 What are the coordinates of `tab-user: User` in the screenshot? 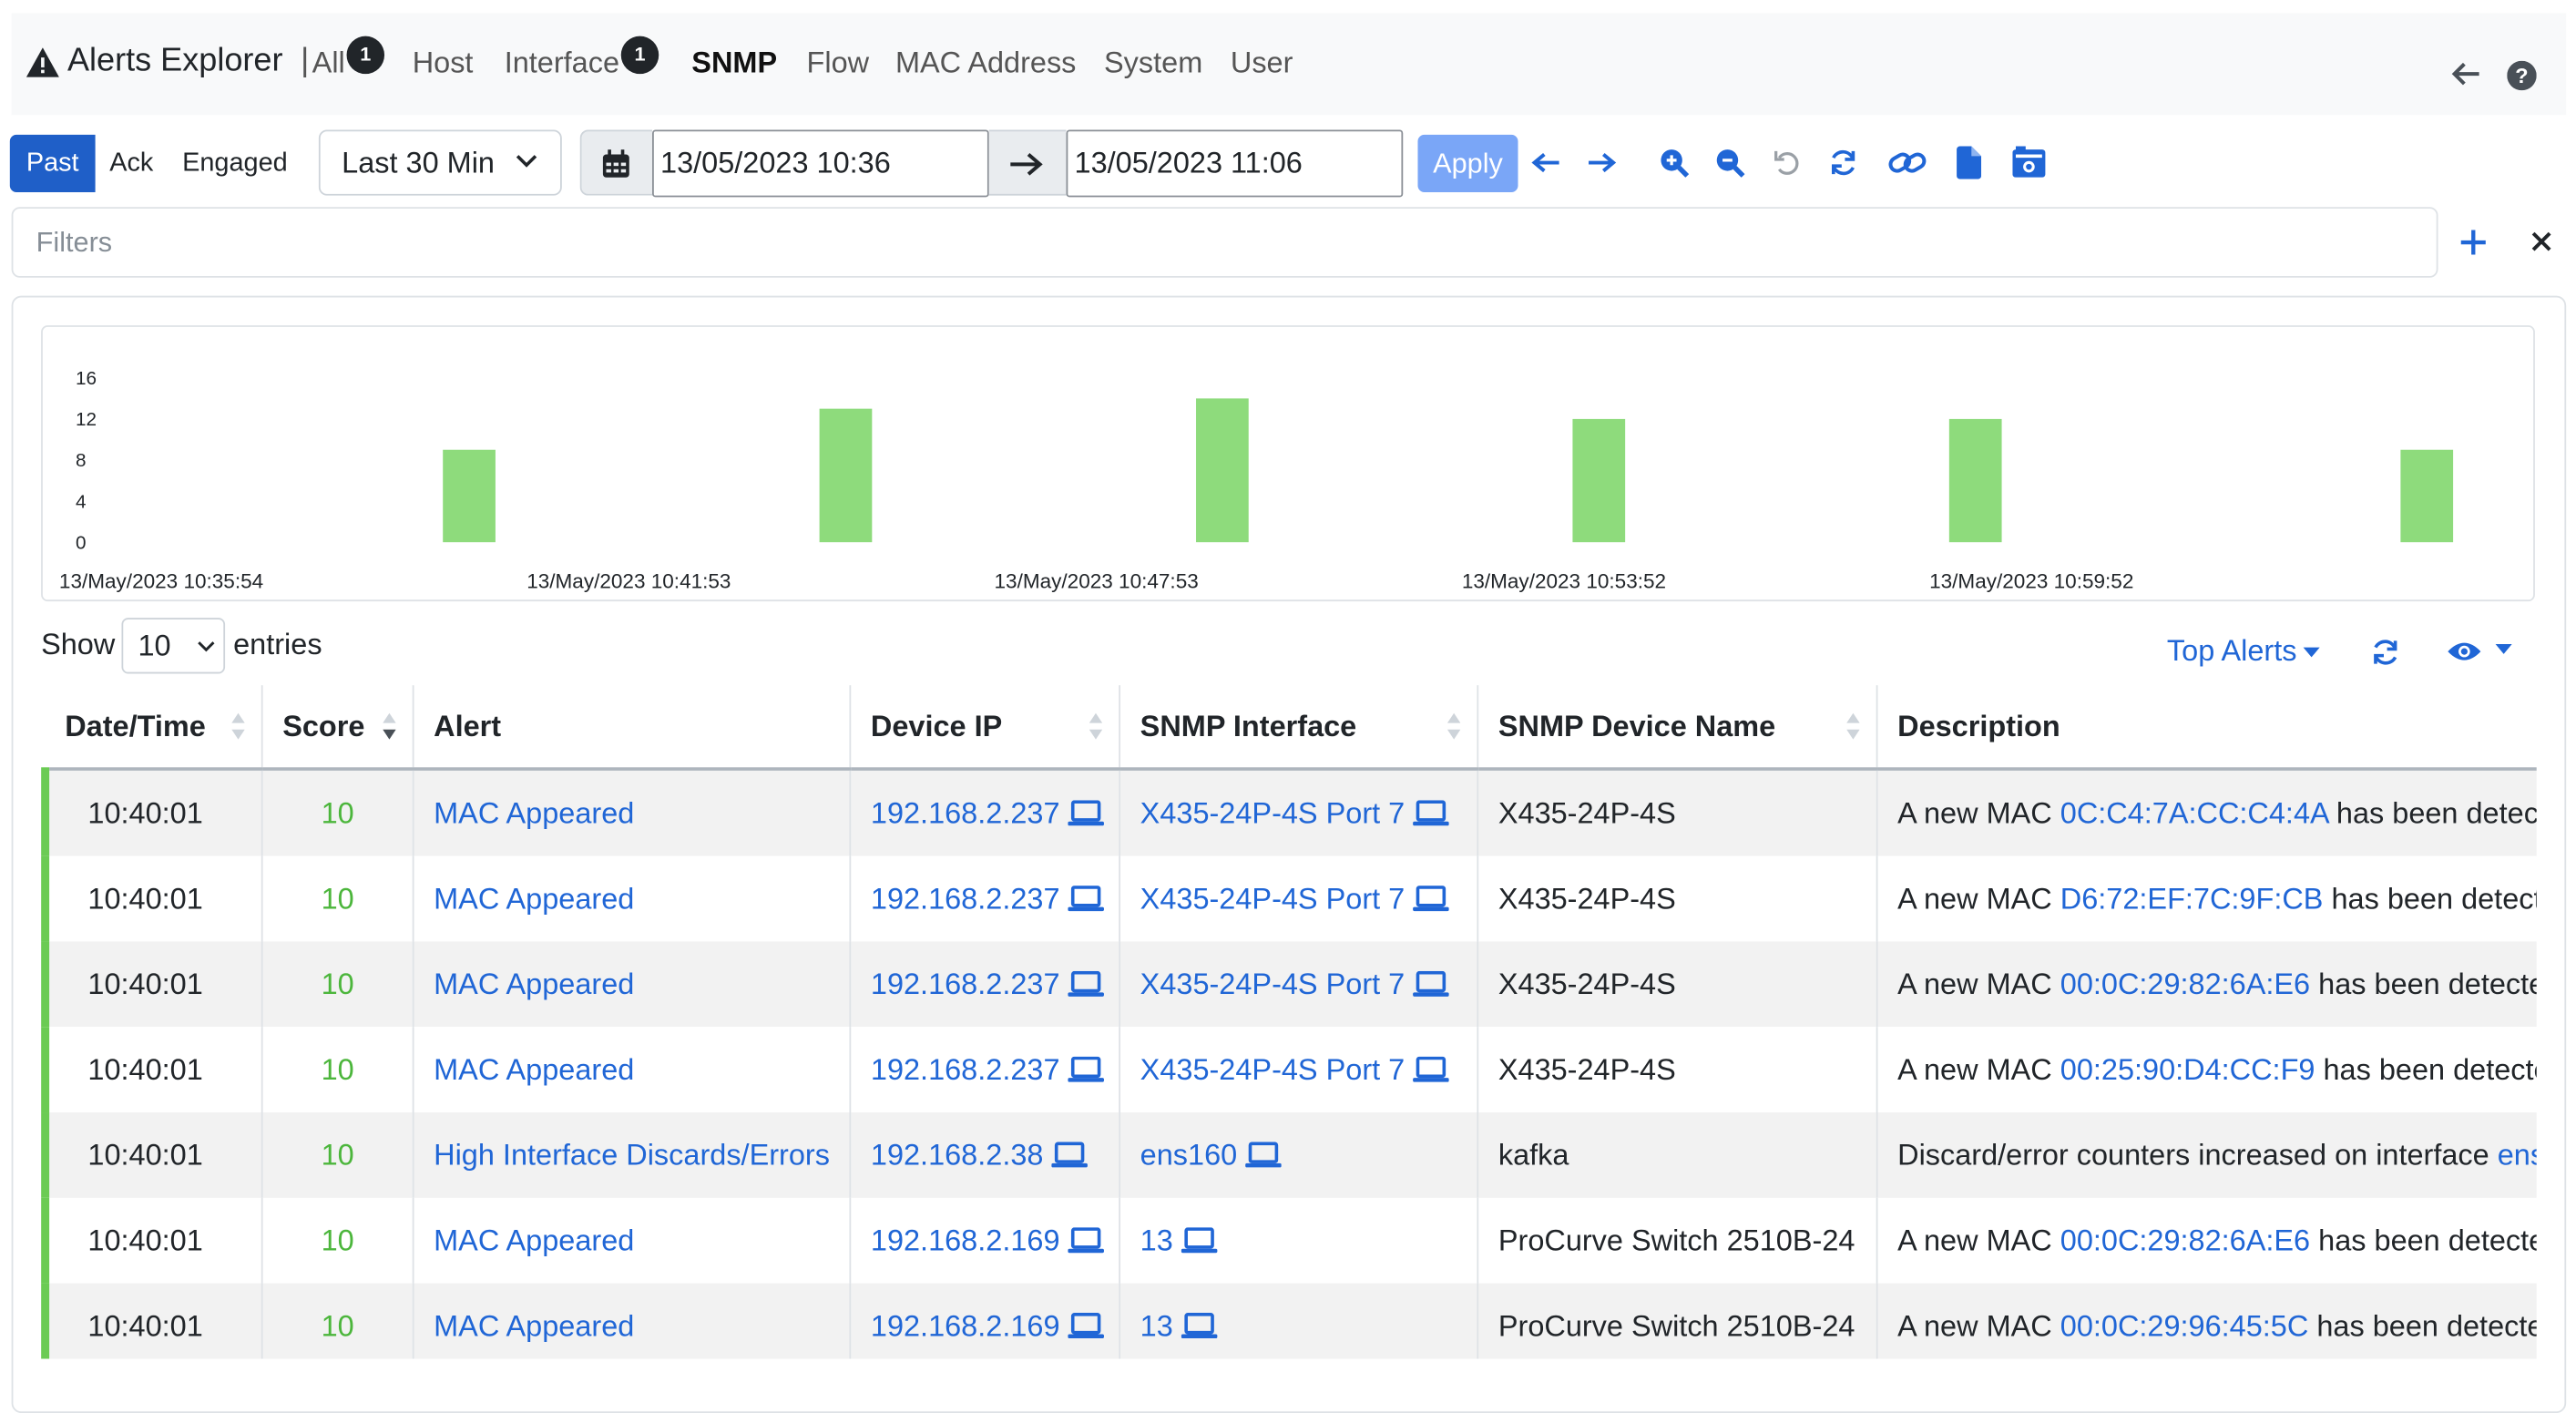 It's located at (1262, 63).